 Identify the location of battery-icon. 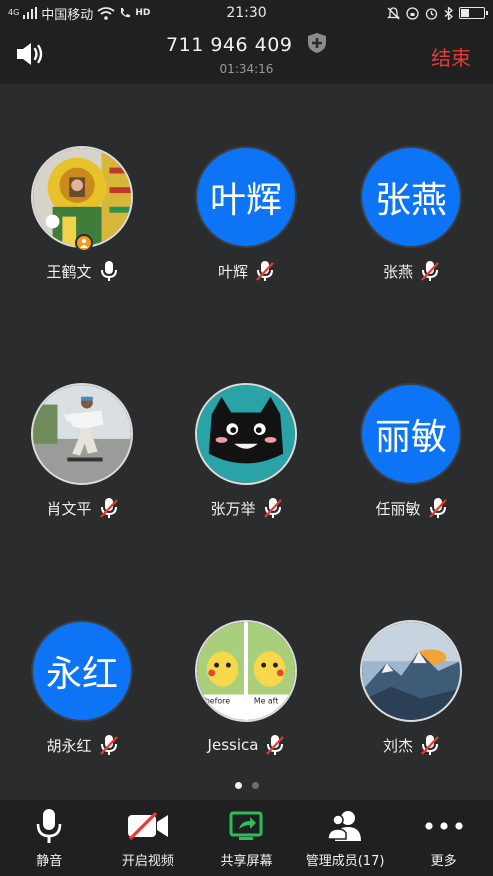
(473, 13).